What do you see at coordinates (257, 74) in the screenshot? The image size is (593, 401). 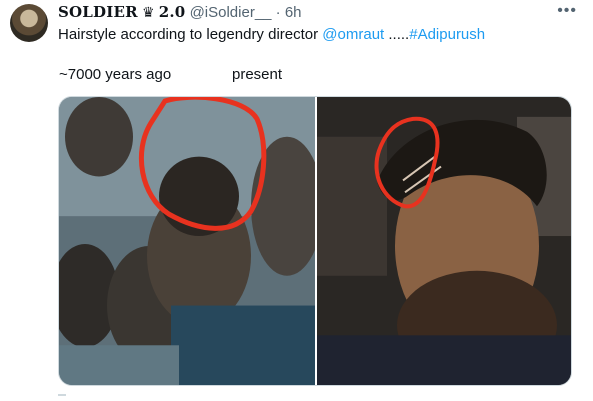 I see `caption-right: present` at bounding box center [257, 74].